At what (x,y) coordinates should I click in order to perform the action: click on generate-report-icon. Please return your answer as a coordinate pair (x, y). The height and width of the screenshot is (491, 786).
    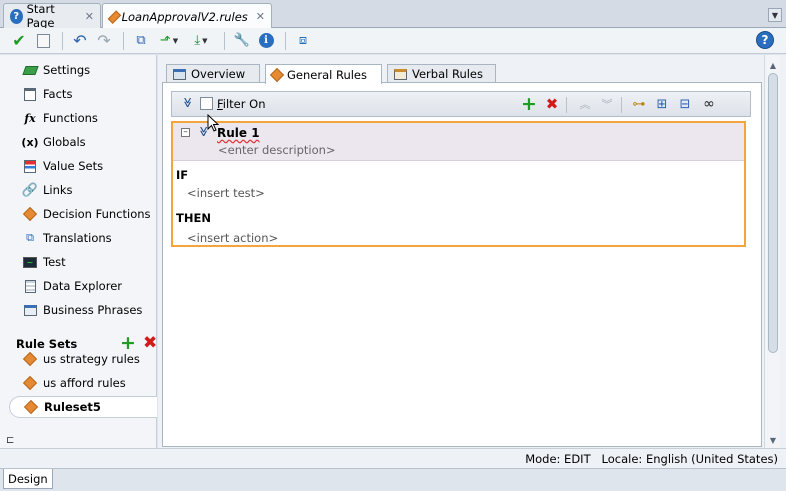
    Looking at the image, I should click on (43, 41).